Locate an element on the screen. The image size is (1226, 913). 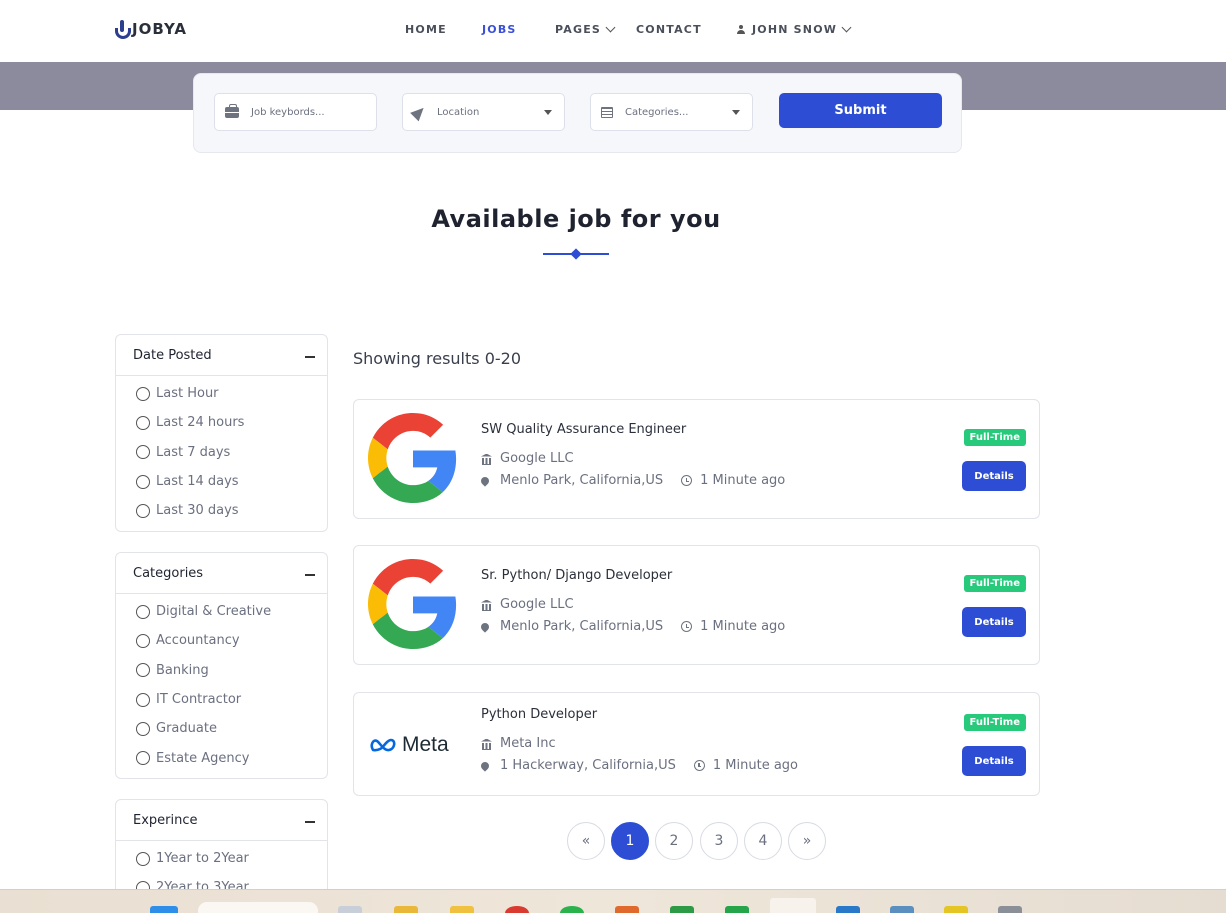
filter-header: Date Posted is located at coordinates (221, 355).